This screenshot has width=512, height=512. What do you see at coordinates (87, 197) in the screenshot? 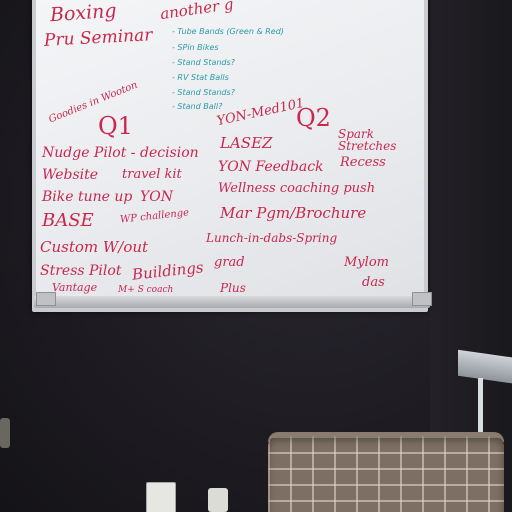
I see `q1-item: Bike tune up` at bounding box center [87, 197].